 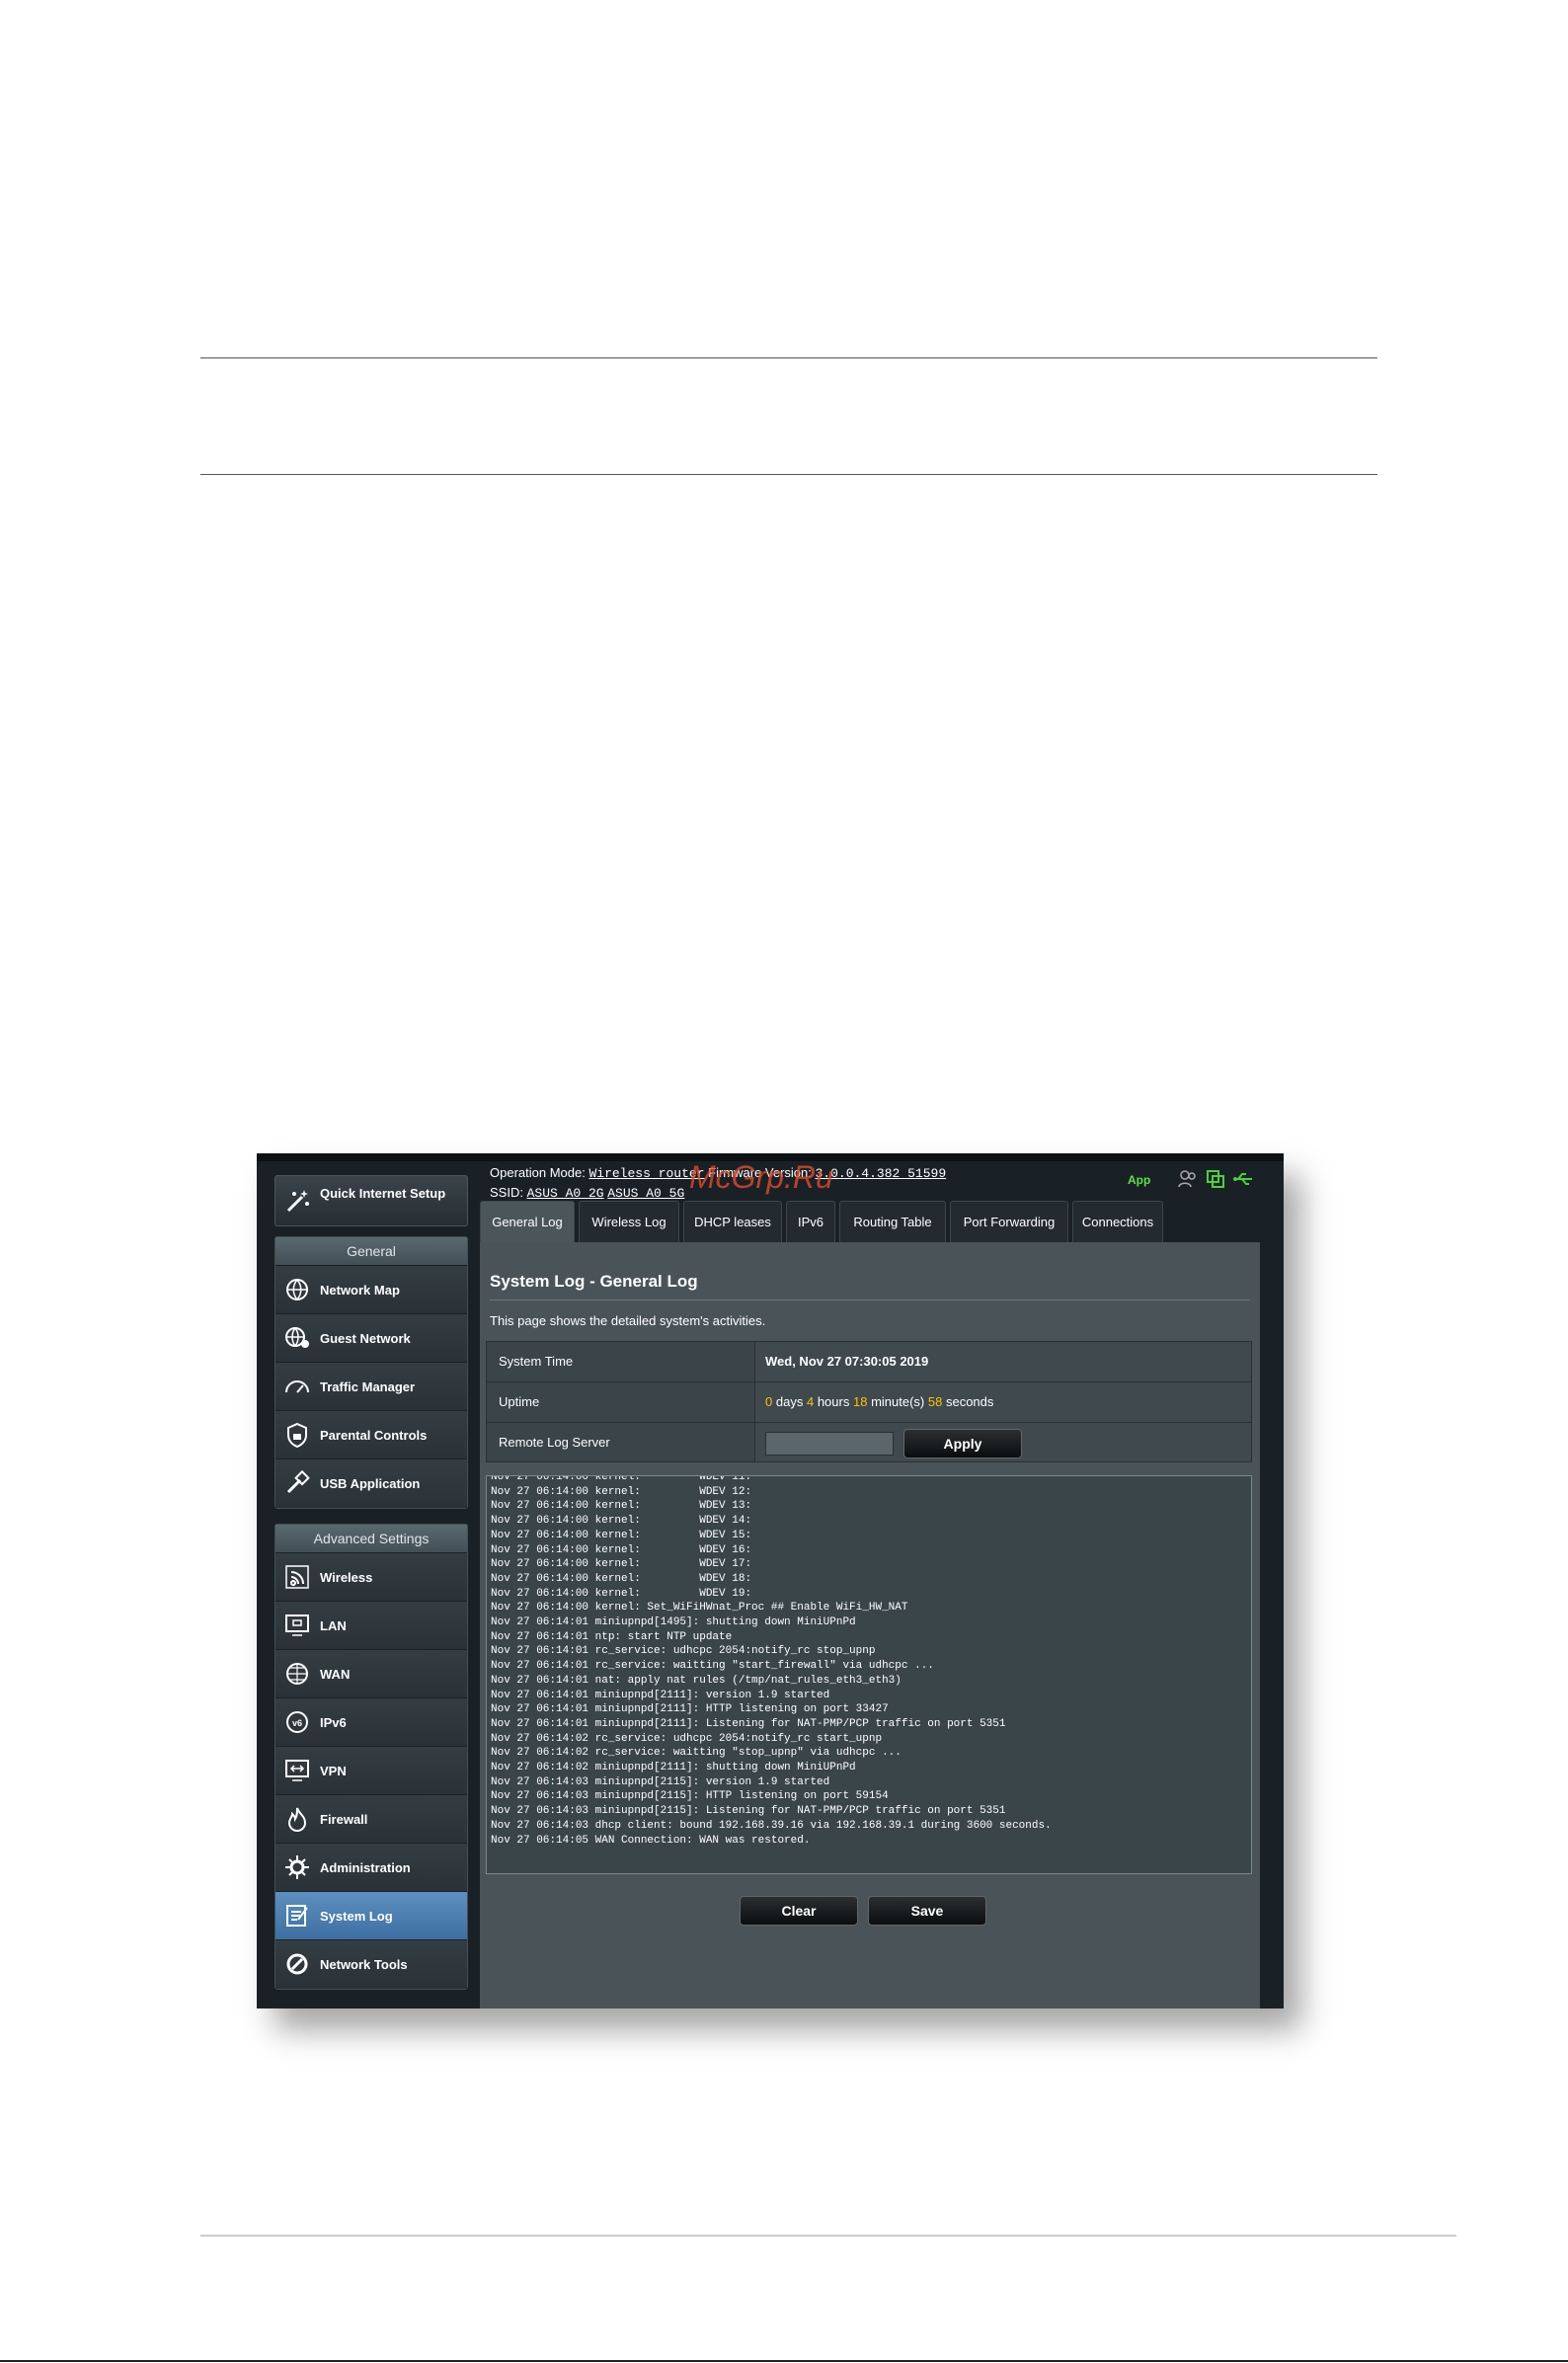 I want to click on uptime-label: Uptime, so click(x=621, y=1402).